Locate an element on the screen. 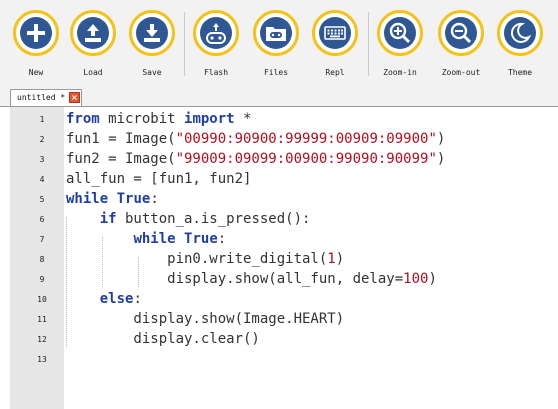 This screenshot has width=558, height=409. save-button: Save is located at coordinates (155, 46).